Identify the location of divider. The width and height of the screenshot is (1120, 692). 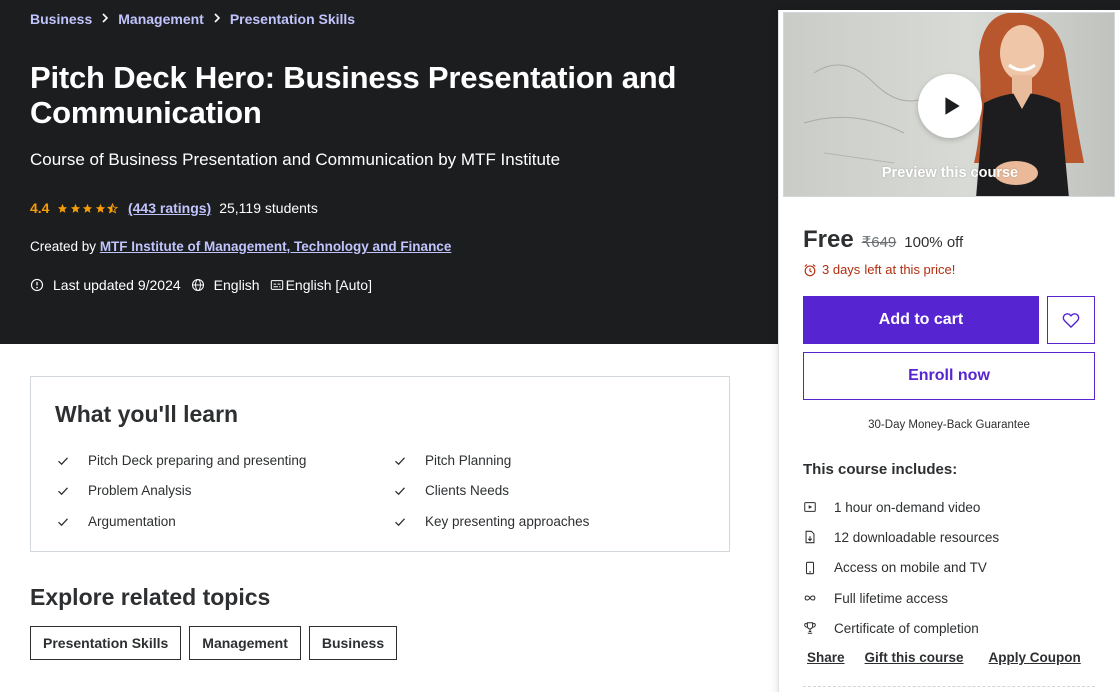
(949, 686).